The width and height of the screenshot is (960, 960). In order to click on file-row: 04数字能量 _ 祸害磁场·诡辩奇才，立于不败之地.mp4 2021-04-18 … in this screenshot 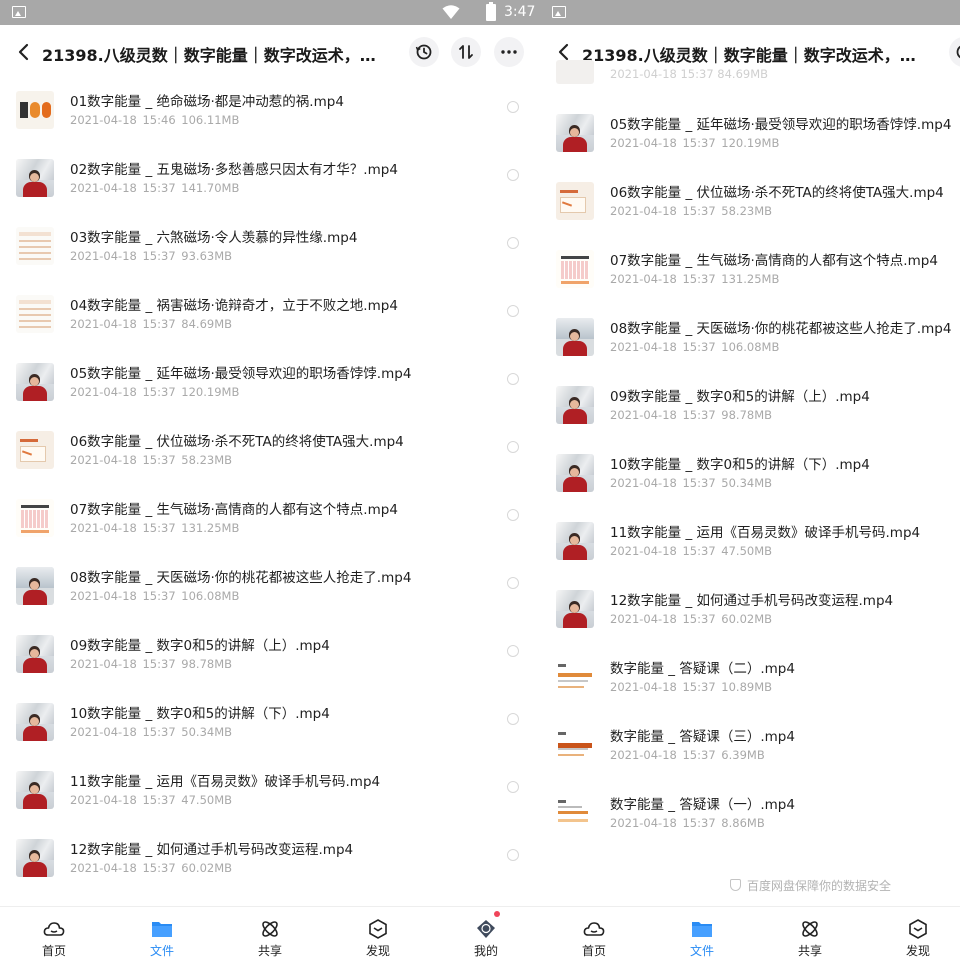, I will do `click(270, 328)`.